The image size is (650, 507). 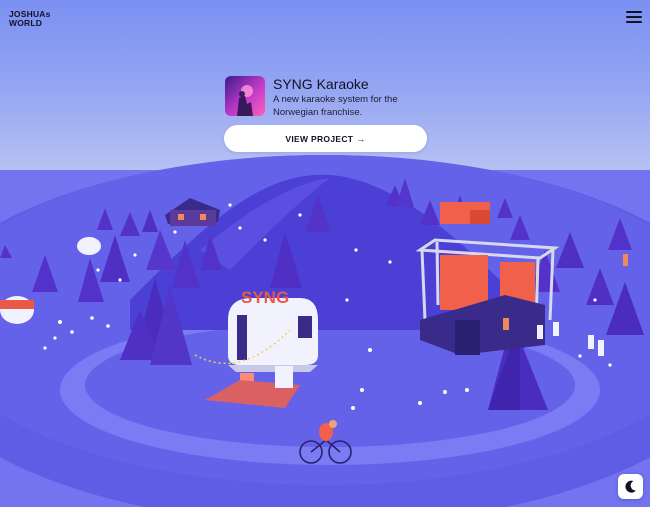 What do you see at coordinates (634, 17) in the screenshot?
I see `hamburger-menu-icon` at bounding box center [634, 17].